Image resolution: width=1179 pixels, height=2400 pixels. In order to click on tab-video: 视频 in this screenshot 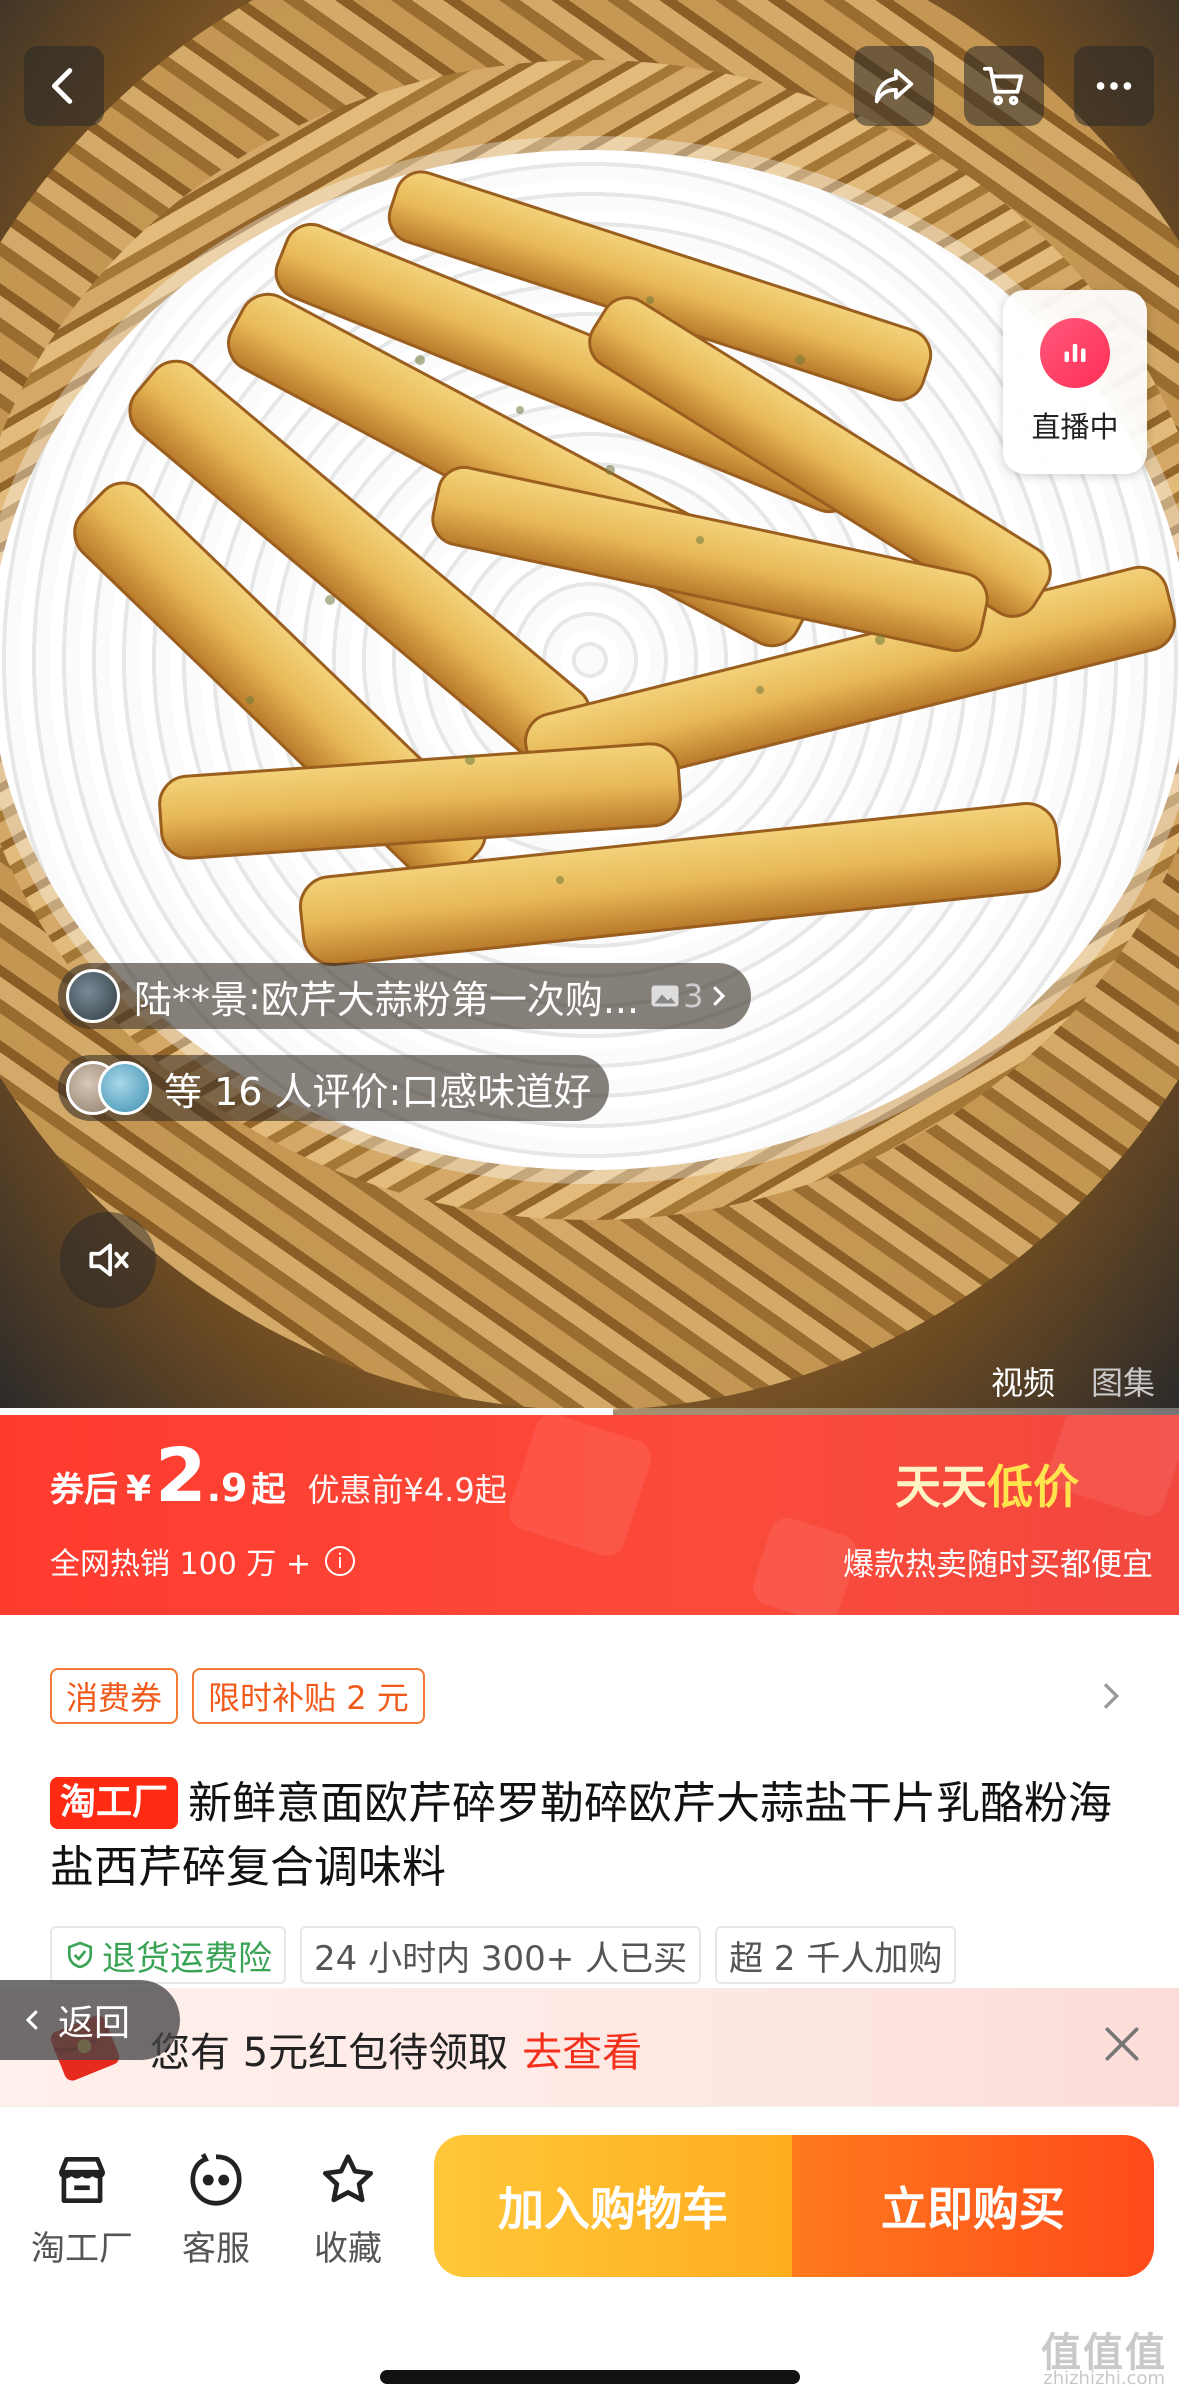, I will do `click(1023, 1381)`.